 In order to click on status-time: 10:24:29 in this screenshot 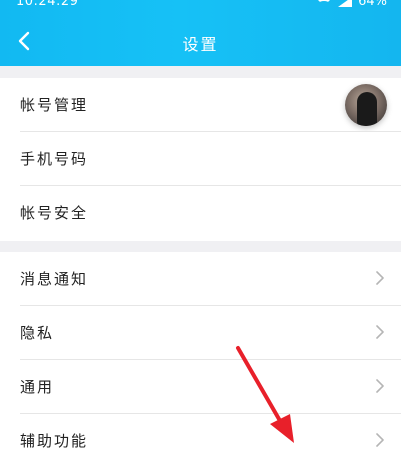, I will do `click(47, 4)`.